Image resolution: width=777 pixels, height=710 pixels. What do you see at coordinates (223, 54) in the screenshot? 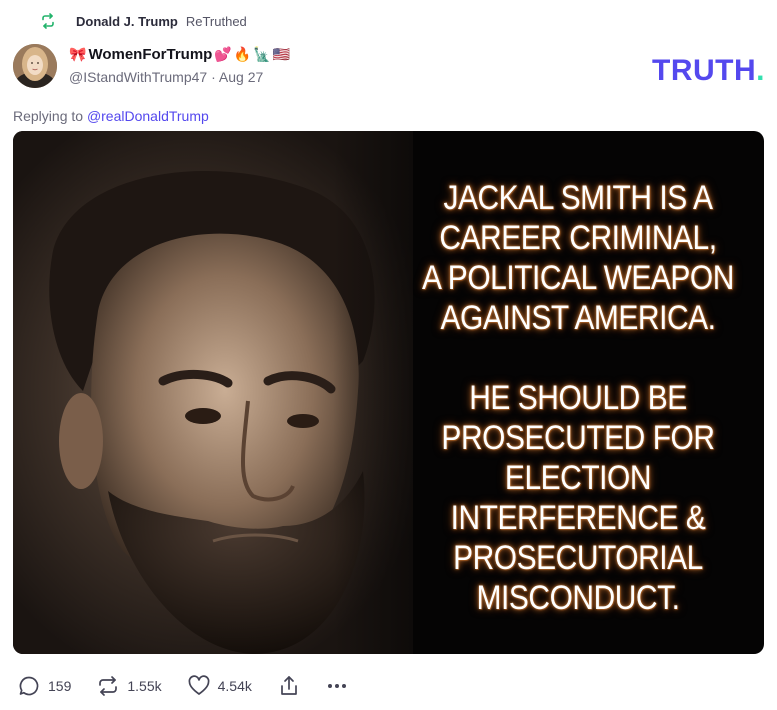
I see `hearts-emoji: 💕` at bounding box center [223, 54].